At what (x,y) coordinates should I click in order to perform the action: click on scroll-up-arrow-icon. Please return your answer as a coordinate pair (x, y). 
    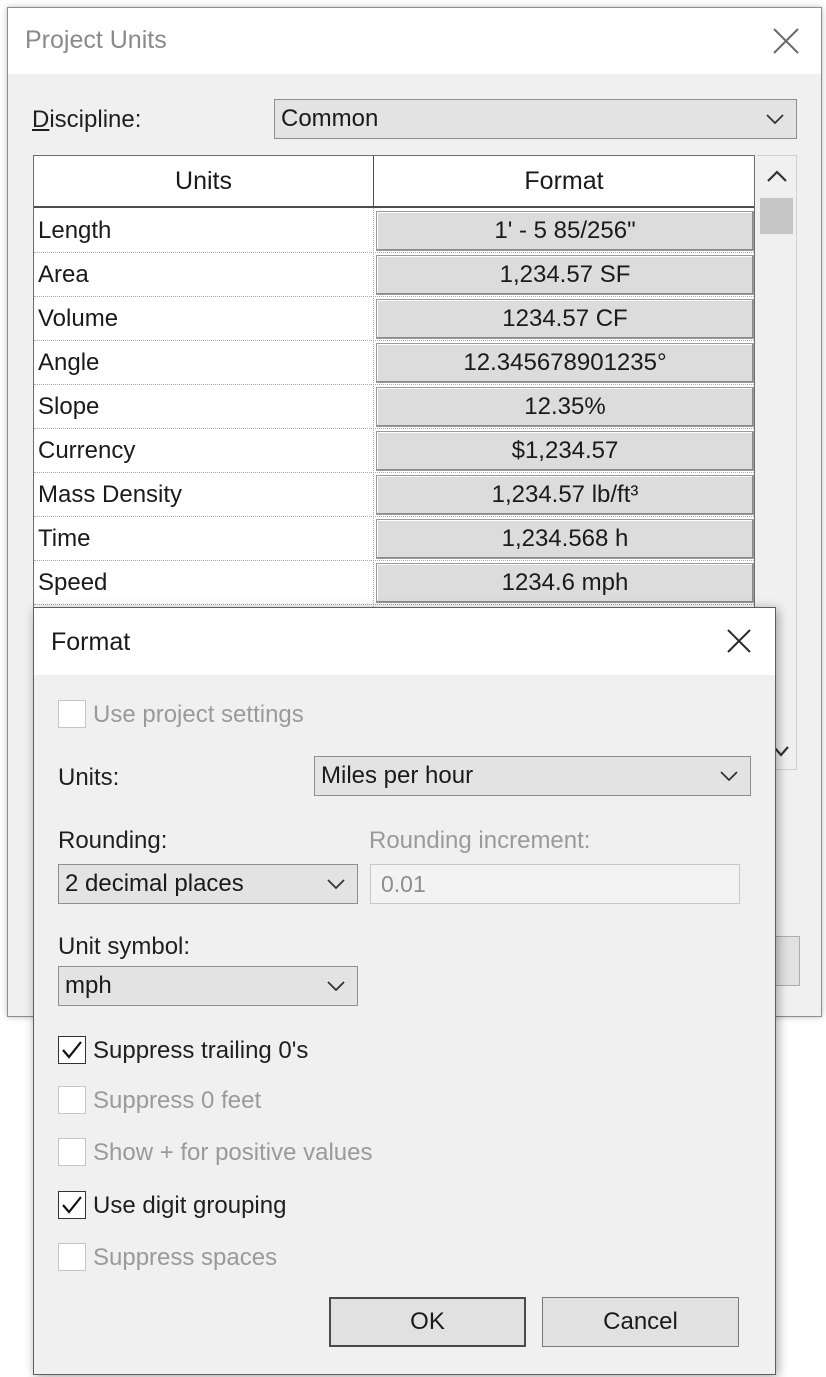
    Looking at the image, I should click on (777, 176).